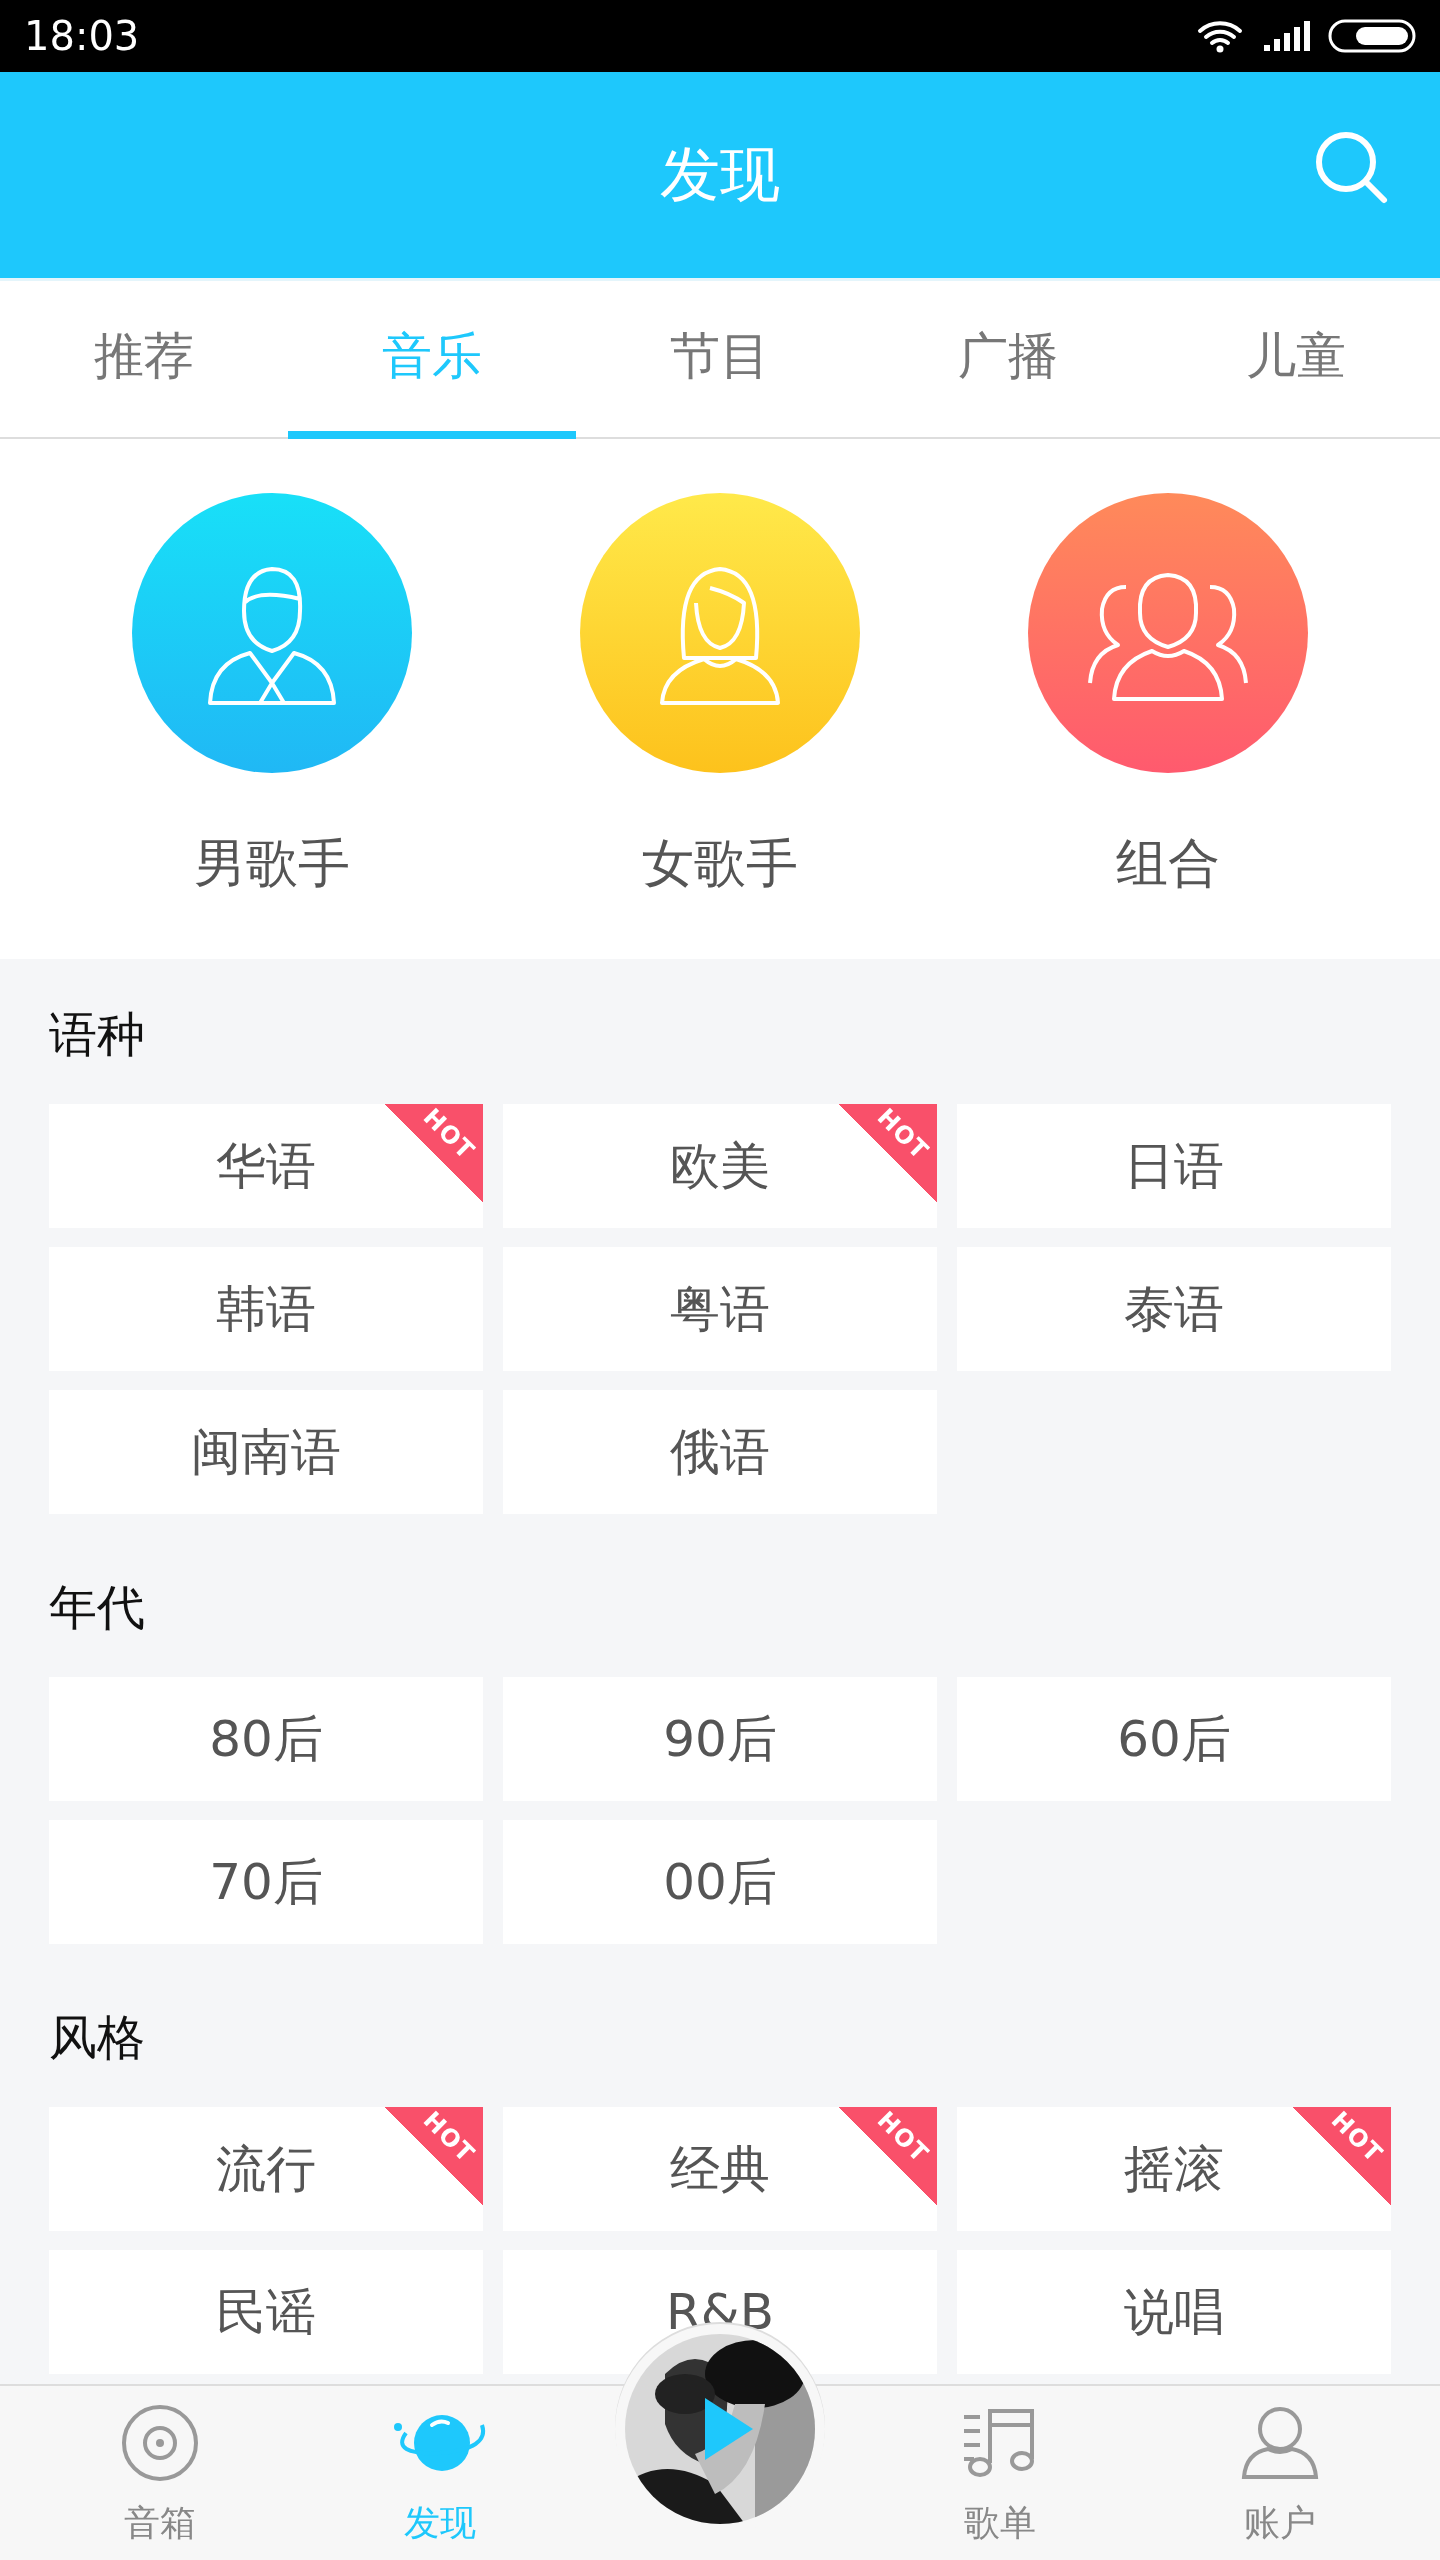 The image size is (1440, 2560). What do you see at coordinates (720, 1739) in the screenshot?
I see `tag-button: 90后` at bounding box center [720, 1739].